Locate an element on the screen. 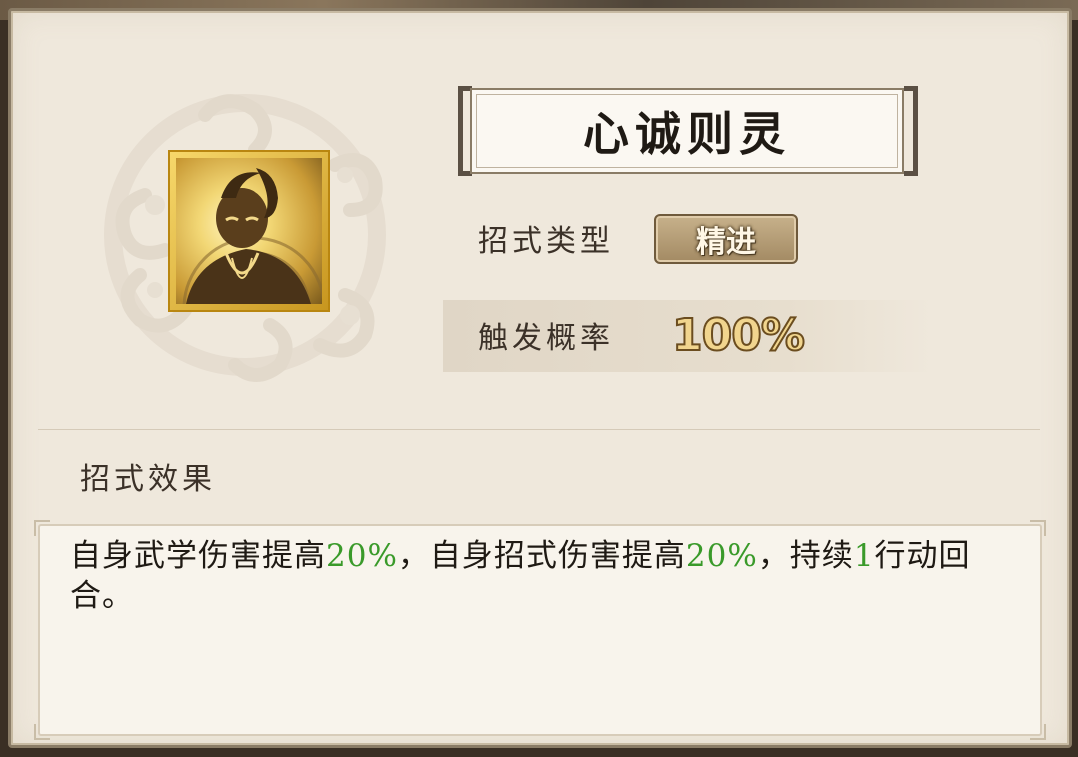 The width and height of the screenshot is (1078, 757). monk-portrait-icon is located at coordinates (252, 236).